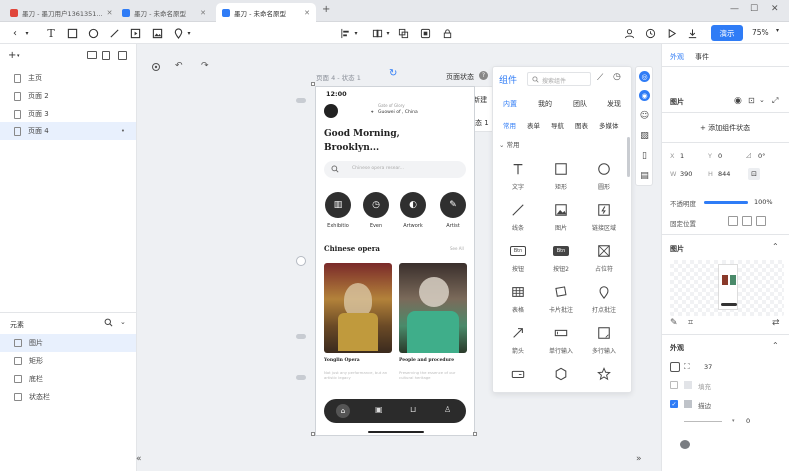 This screenshot has width=789, height=471. What do you see at coordinates (644, 76) in the screenshot?
I see `components-icon: ◎` at bounding box center [644, 76].